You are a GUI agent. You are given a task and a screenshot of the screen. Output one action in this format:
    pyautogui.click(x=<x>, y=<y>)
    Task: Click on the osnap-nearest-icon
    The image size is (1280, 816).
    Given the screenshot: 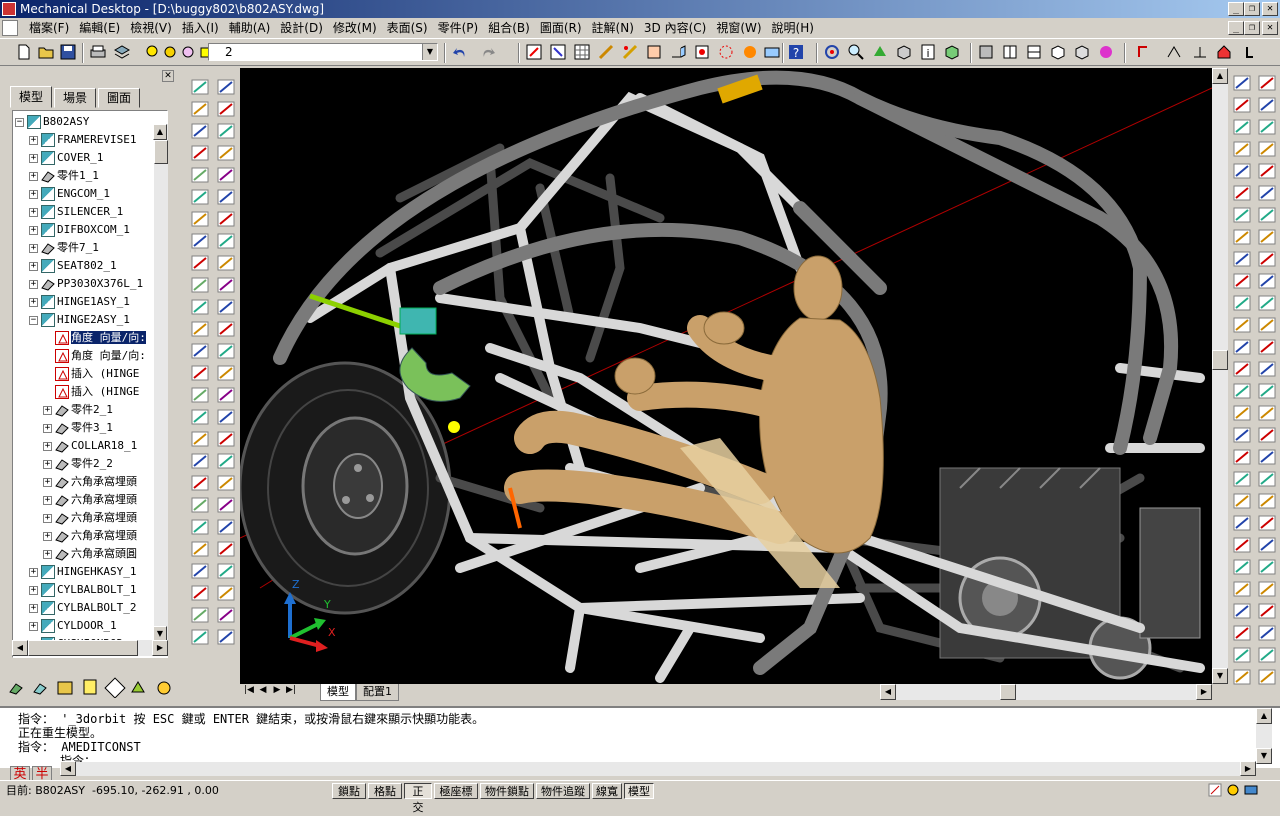 What is the action you would take?
    pyautogui.click(x=1267, y=259)
    